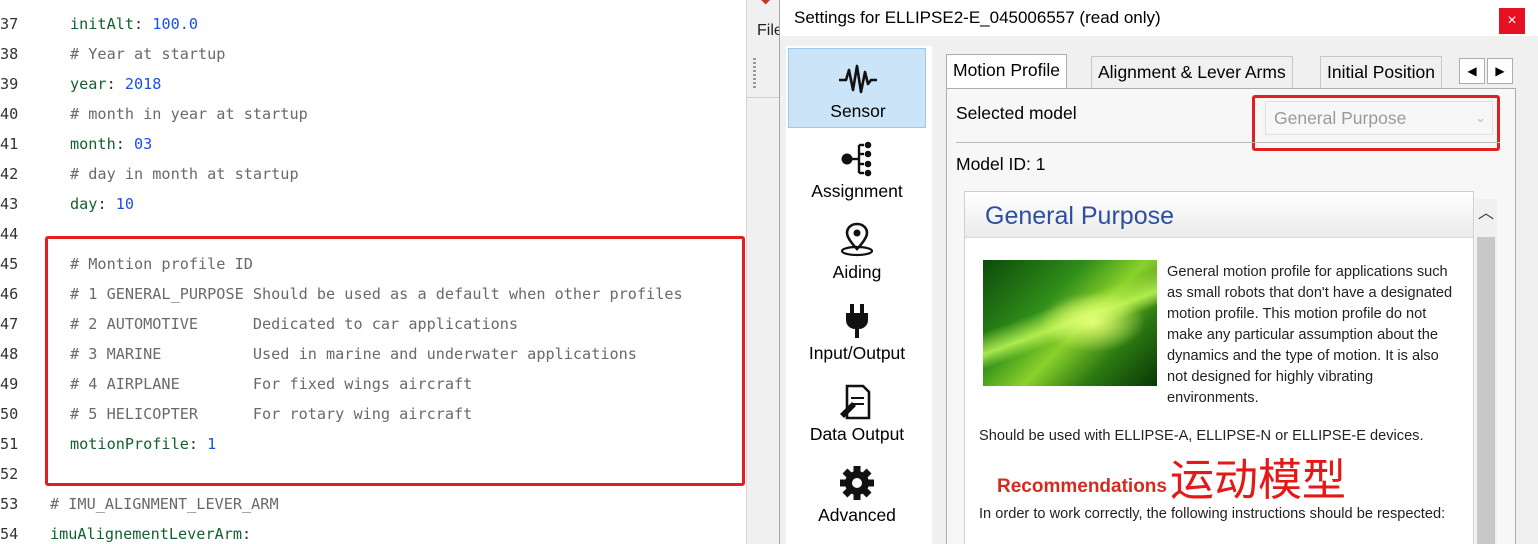  I want to click on sidebar-item-aiding: Aiding, so click(857, 250).